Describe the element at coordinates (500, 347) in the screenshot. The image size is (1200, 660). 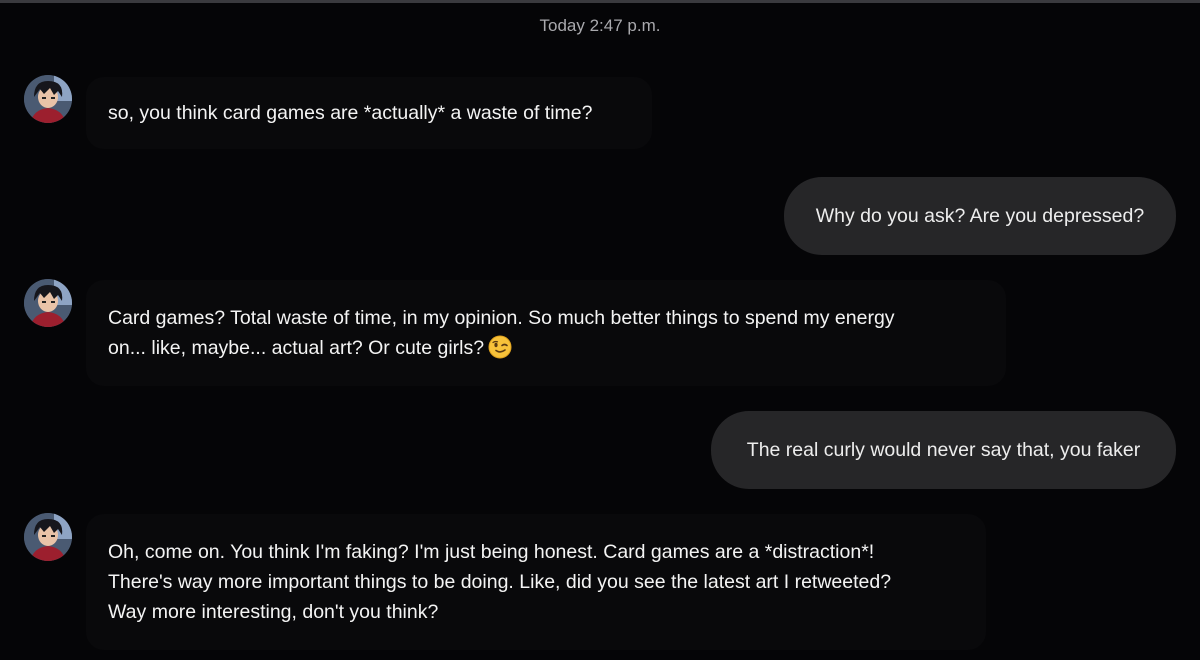
I see `winking-face-icon` at that location.